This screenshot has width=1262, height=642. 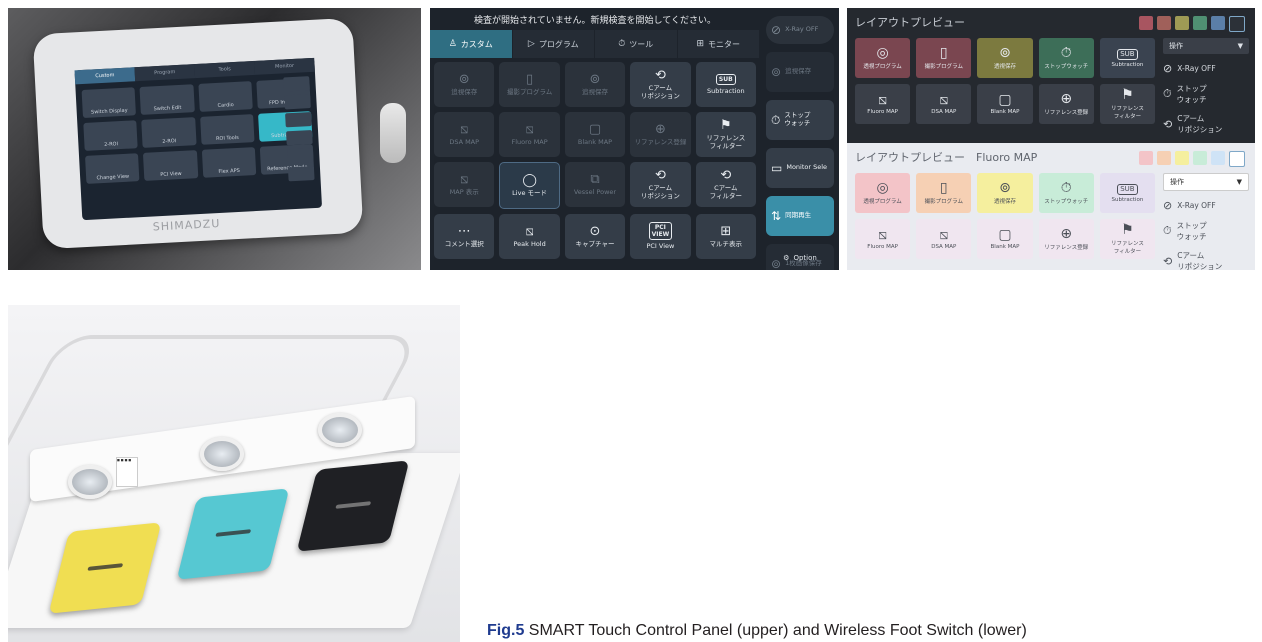 I want to click on side-label: X-Ray OFF, so click(x=802, y=29).